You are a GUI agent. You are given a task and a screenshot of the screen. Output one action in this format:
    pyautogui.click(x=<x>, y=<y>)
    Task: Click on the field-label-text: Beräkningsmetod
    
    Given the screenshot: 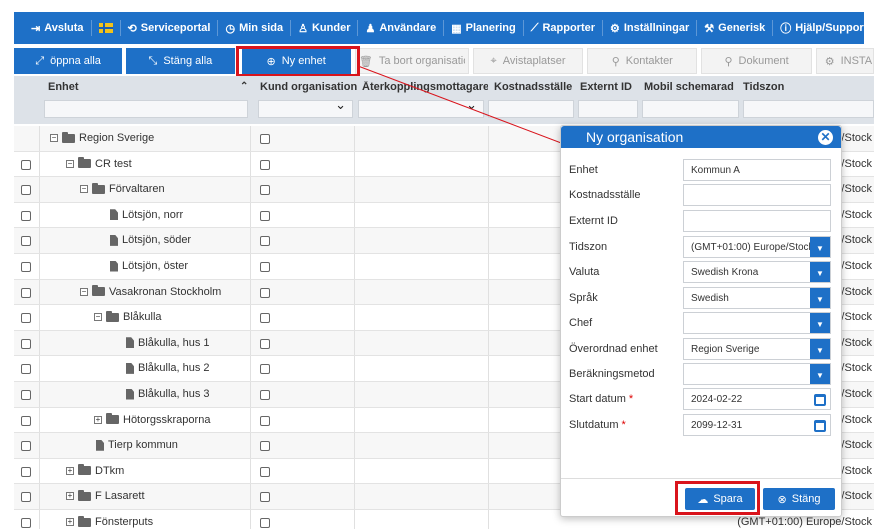 What is the action you would take?
    pyautogui.click(x=612, y=374)
    